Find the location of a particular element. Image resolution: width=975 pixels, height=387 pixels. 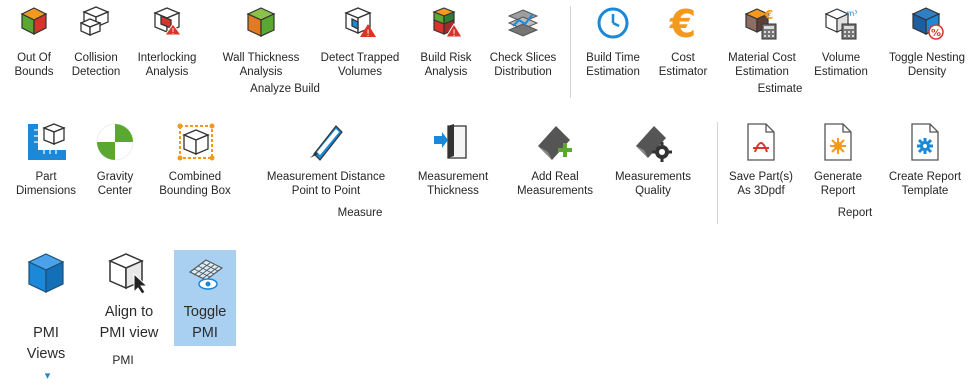

detect-trapped-volumes-label: Detect Trapped Volumes is located at coordinates (360, 65).